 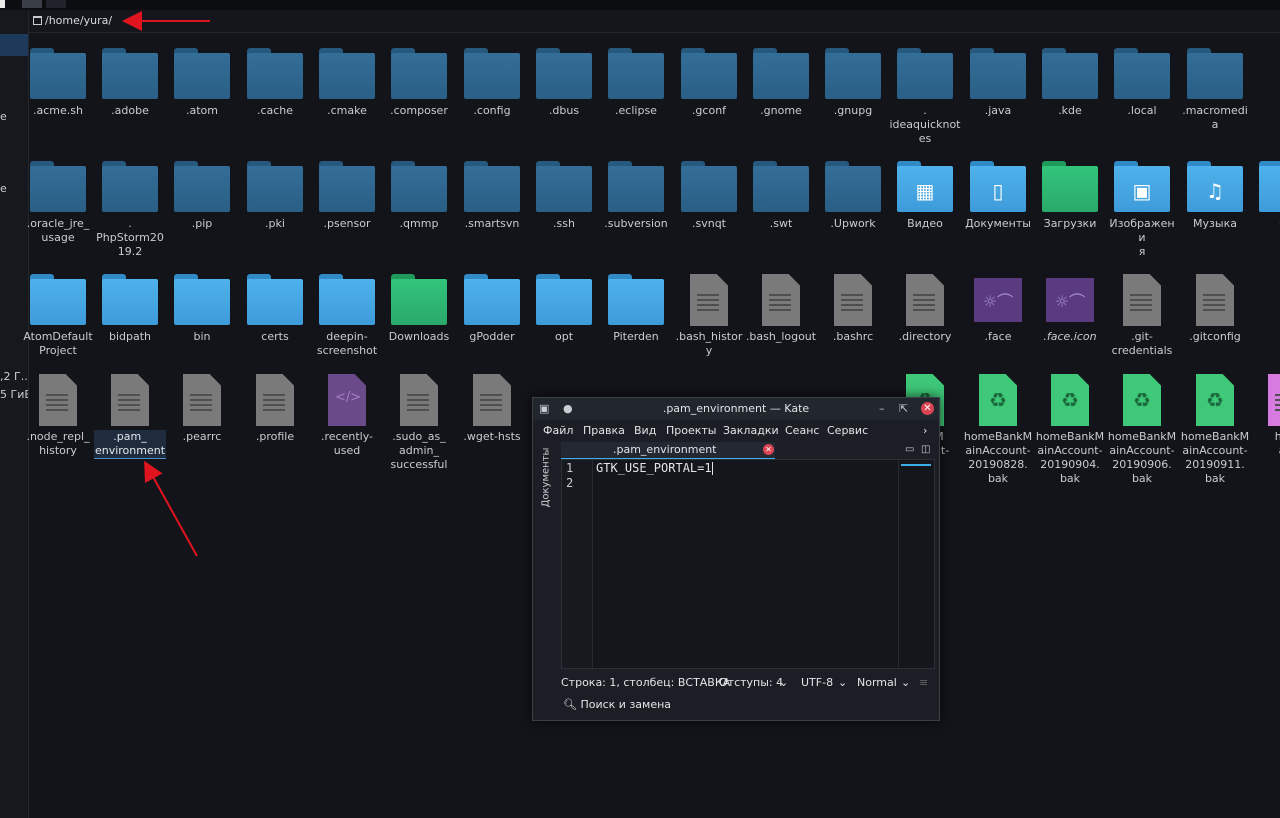 I want to click on folder-item: bidpath, so click(x=130, y=304).